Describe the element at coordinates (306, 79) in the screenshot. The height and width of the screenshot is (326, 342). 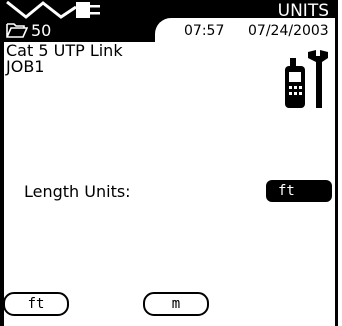
I see `tester-tools-icon` at that location.